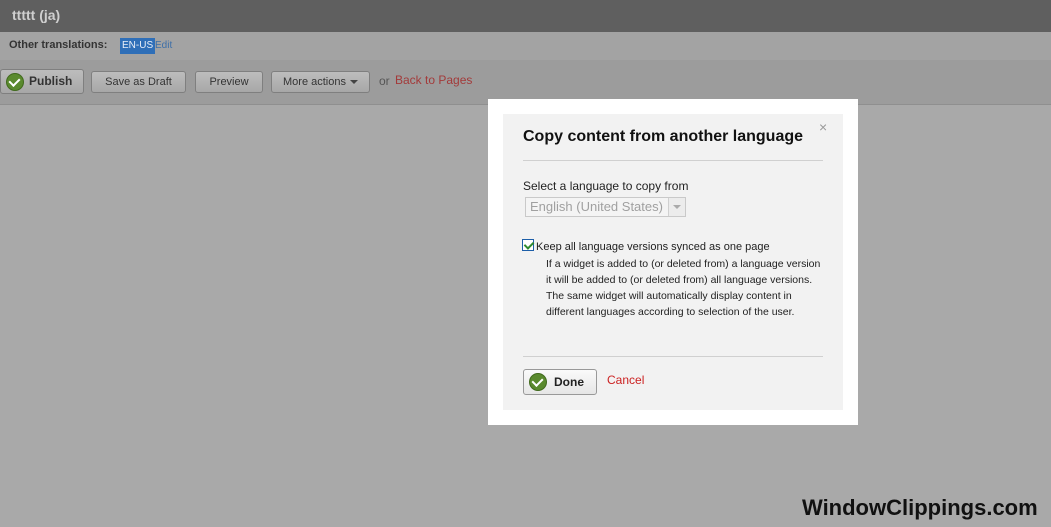 This screenshot has height=527, width=1051. I want to click on dropdown-arrow-icon, so click(676, 207).